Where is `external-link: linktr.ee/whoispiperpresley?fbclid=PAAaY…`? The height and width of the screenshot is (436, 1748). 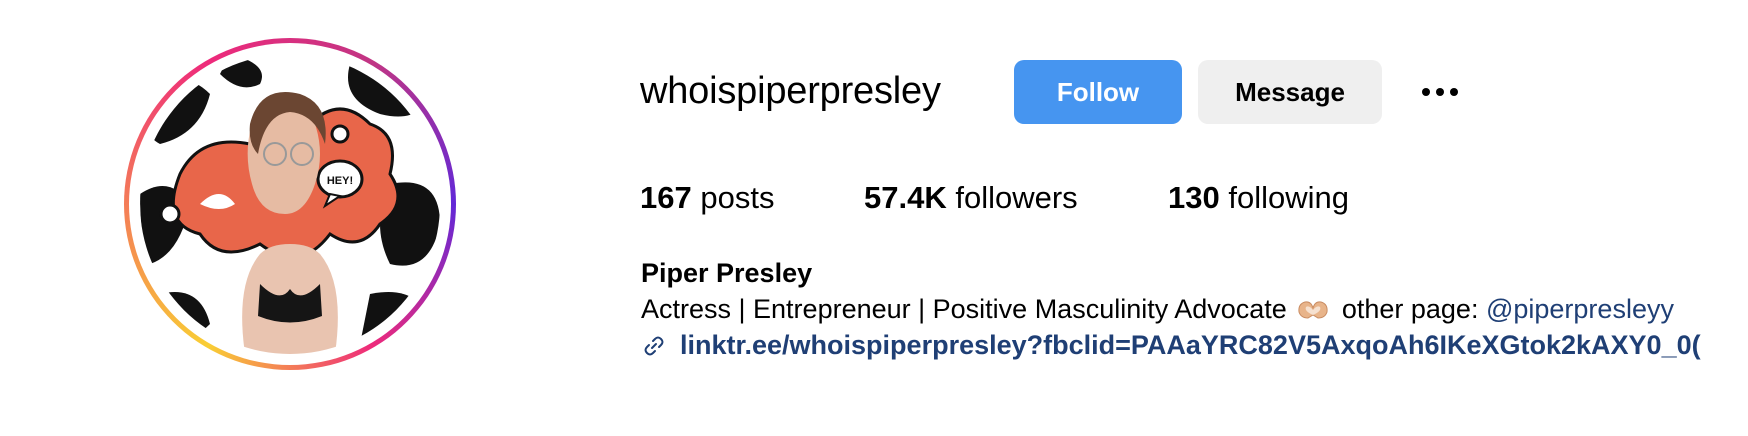
external-link: linktr.ee/whoispiperpresley?fbclid=PAAaY… is located at coordinates (1190, 345).